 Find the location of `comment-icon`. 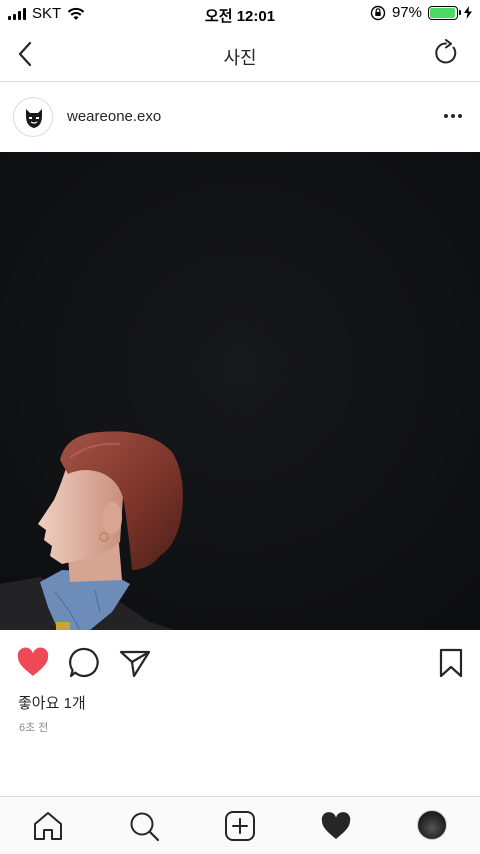

comment-icon is located at coordinates (85, 663).